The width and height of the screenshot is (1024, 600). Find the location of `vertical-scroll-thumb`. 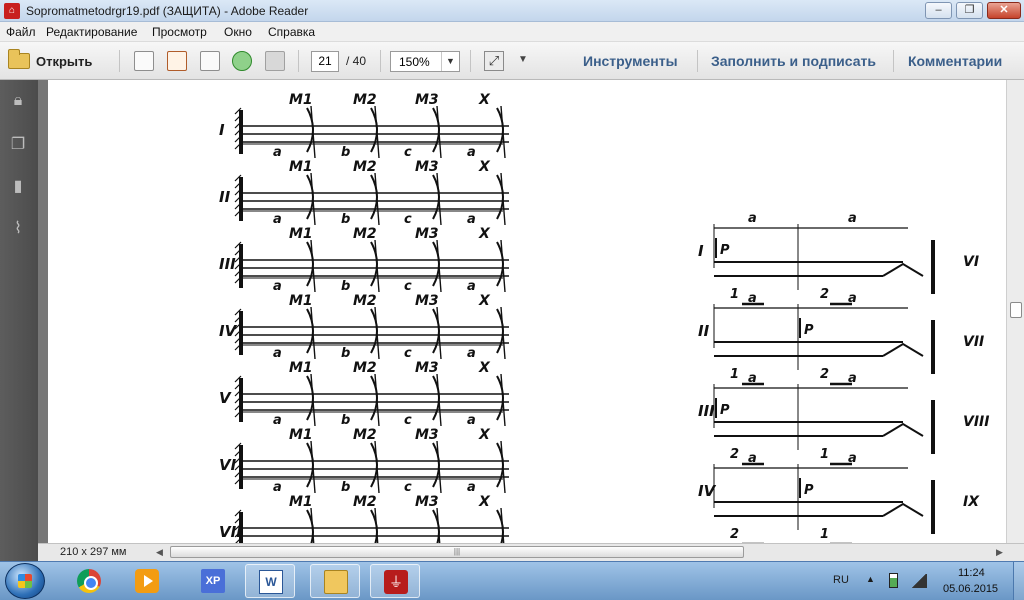

vertical-scroll-thumb is located at coordinates (1016, 310).